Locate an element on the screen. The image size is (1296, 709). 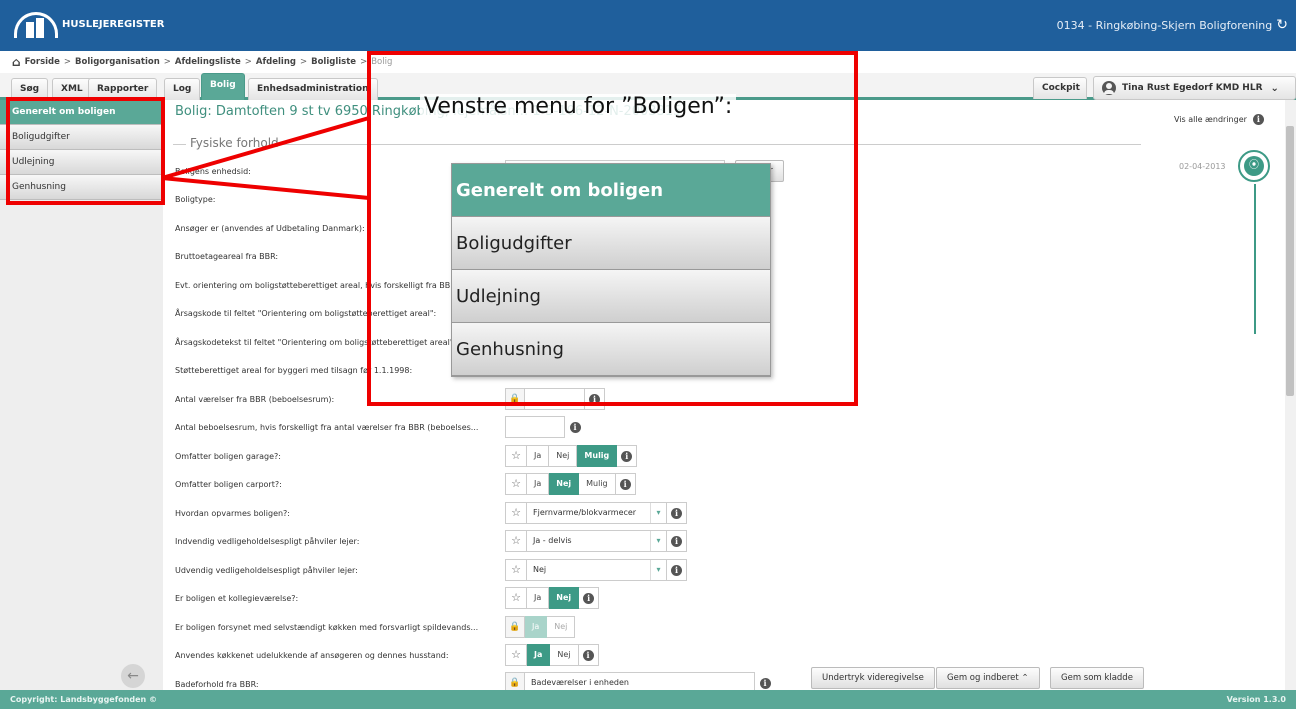
timeline is located at coordinates (1255, 259).